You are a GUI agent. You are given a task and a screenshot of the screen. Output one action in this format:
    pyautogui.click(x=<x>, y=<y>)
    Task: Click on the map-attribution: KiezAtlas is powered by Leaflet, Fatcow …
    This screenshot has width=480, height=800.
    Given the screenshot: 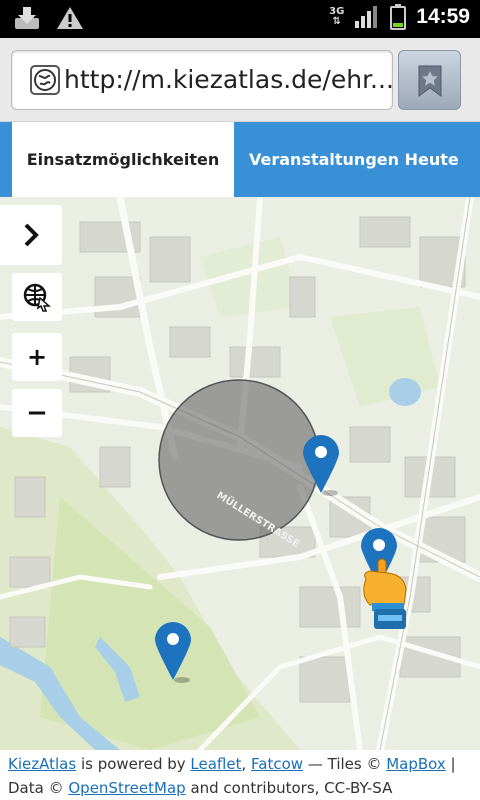 What is the action you would take?
    pyautogui.click(x=240, y=775)
    